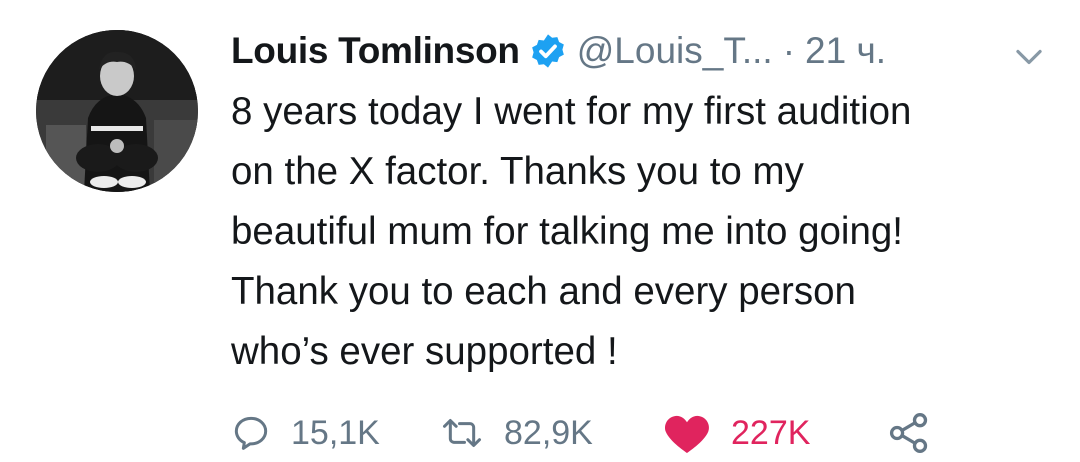 Image resolution: width=1080 pixels, height=462 pixels. Describe the element at coordinates (462, 433) in the screenshot. I see `retweet-icon` at that location.